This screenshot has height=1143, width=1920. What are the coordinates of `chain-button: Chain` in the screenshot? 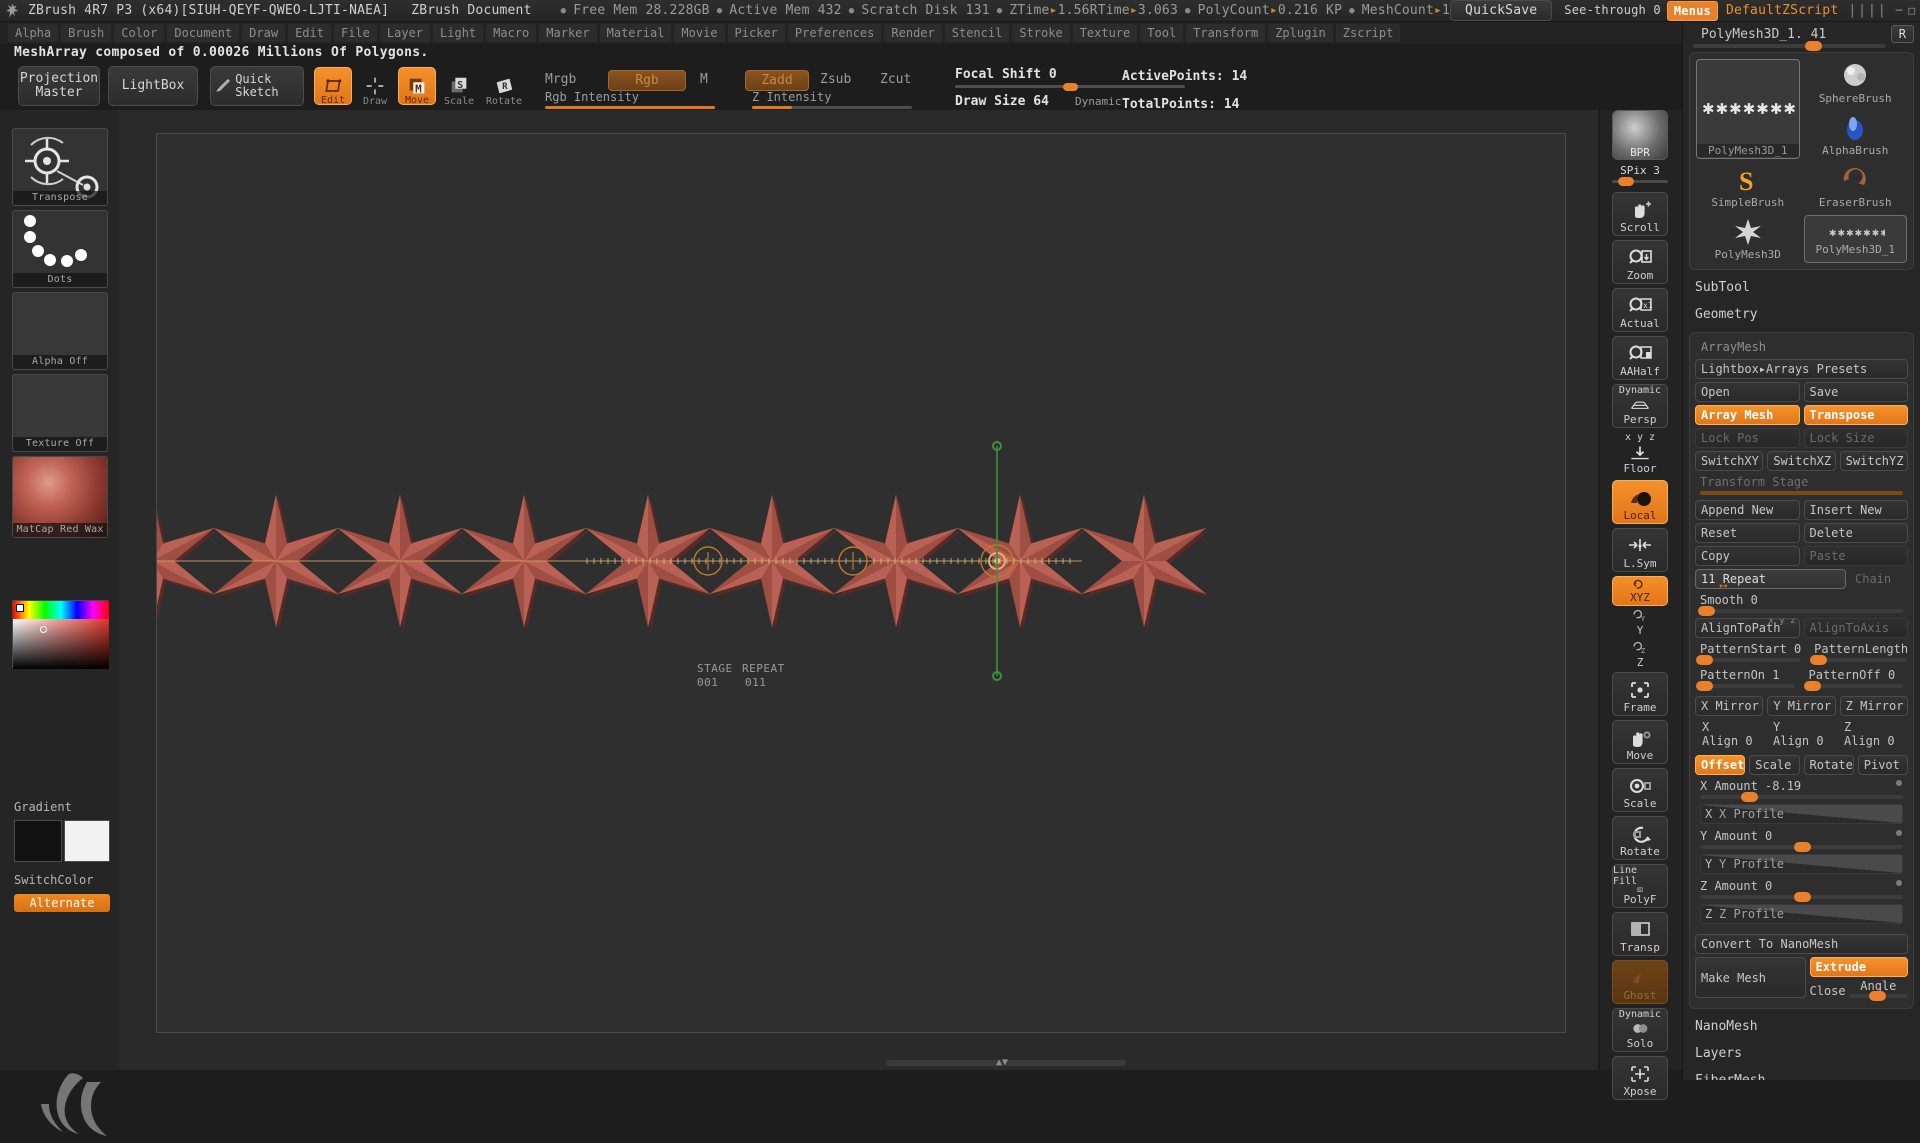 It's located at (1879, 579).